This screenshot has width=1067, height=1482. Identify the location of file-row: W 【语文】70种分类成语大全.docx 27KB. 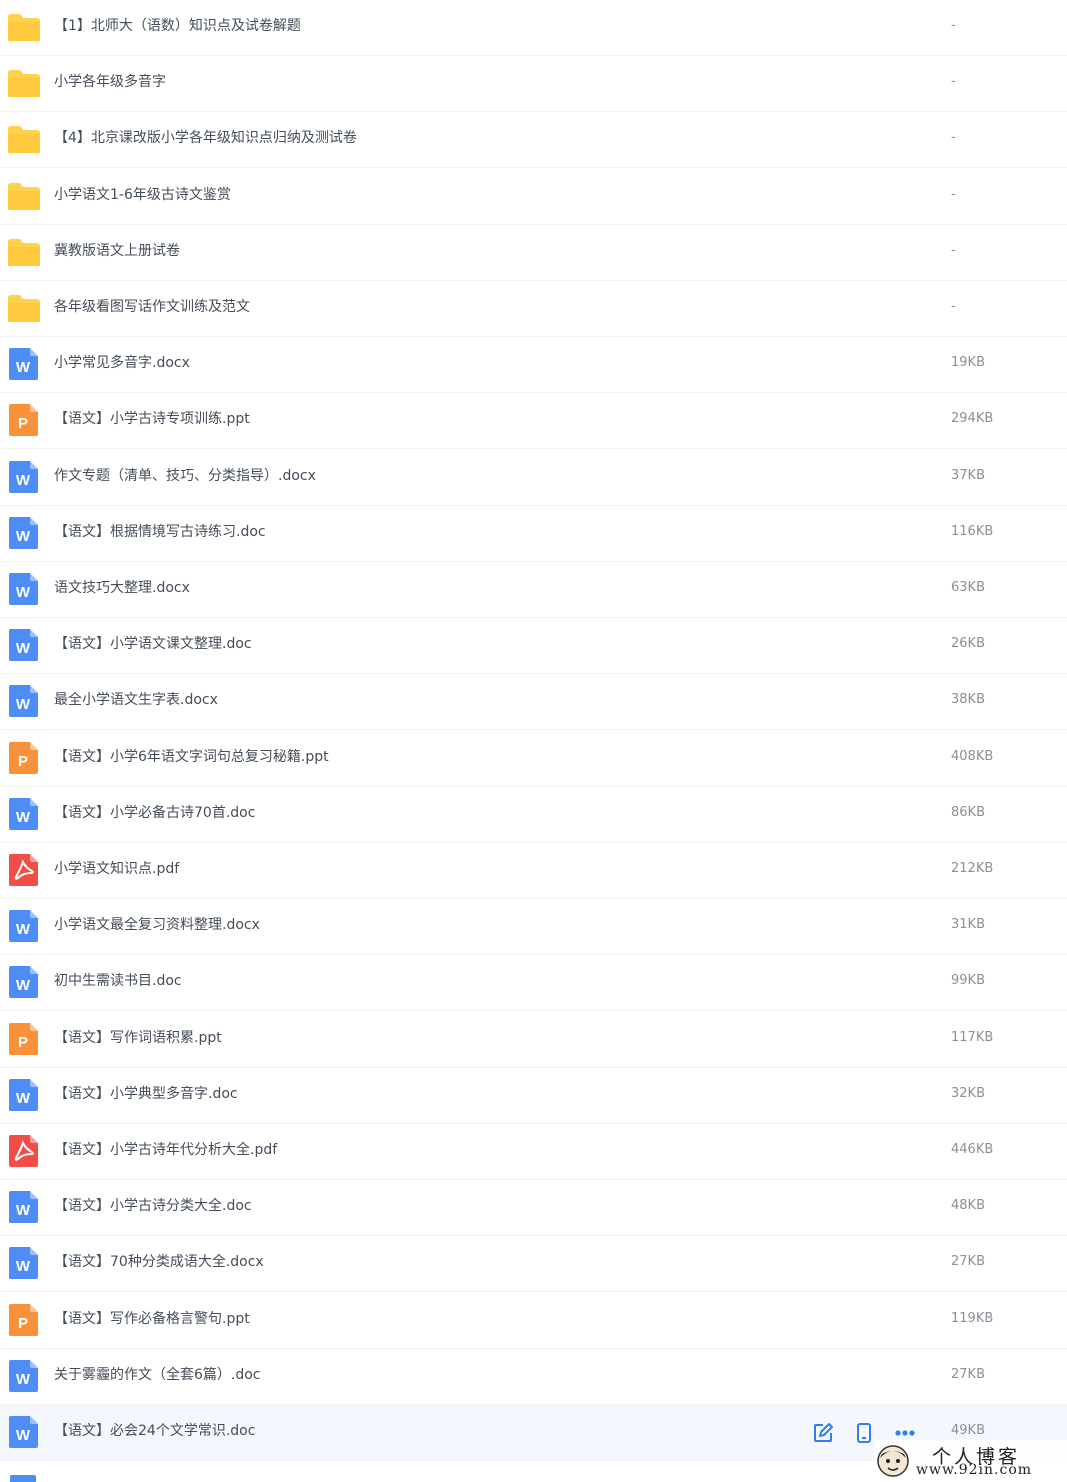
(533, 1264).